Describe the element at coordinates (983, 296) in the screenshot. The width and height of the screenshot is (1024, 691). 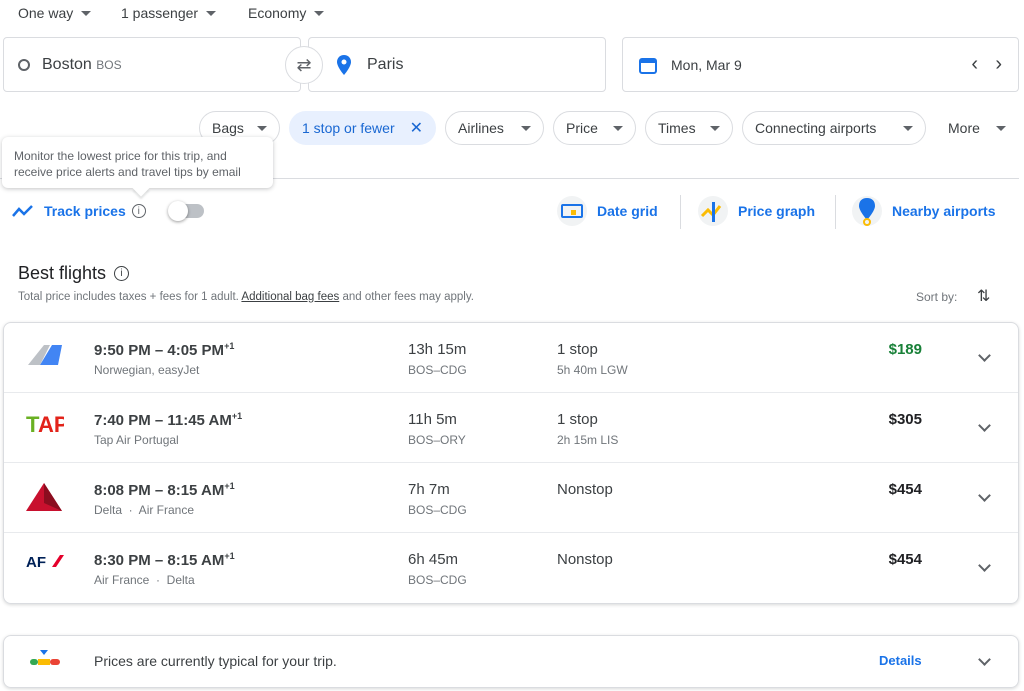
I see `sort-icon: ⇅` at that location.